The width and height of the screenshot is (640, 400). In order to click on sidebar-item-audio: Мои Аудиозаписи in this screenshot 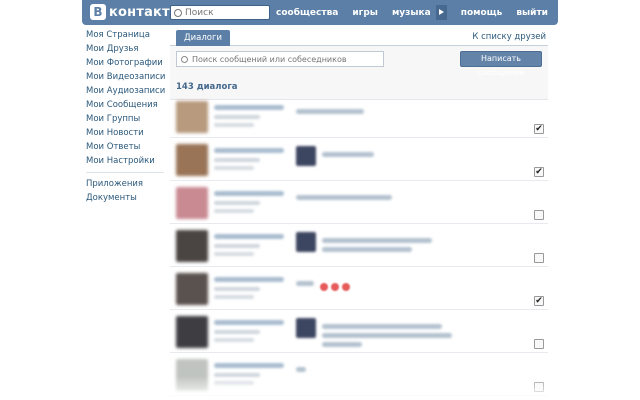, I will do `click(126, 91)`.